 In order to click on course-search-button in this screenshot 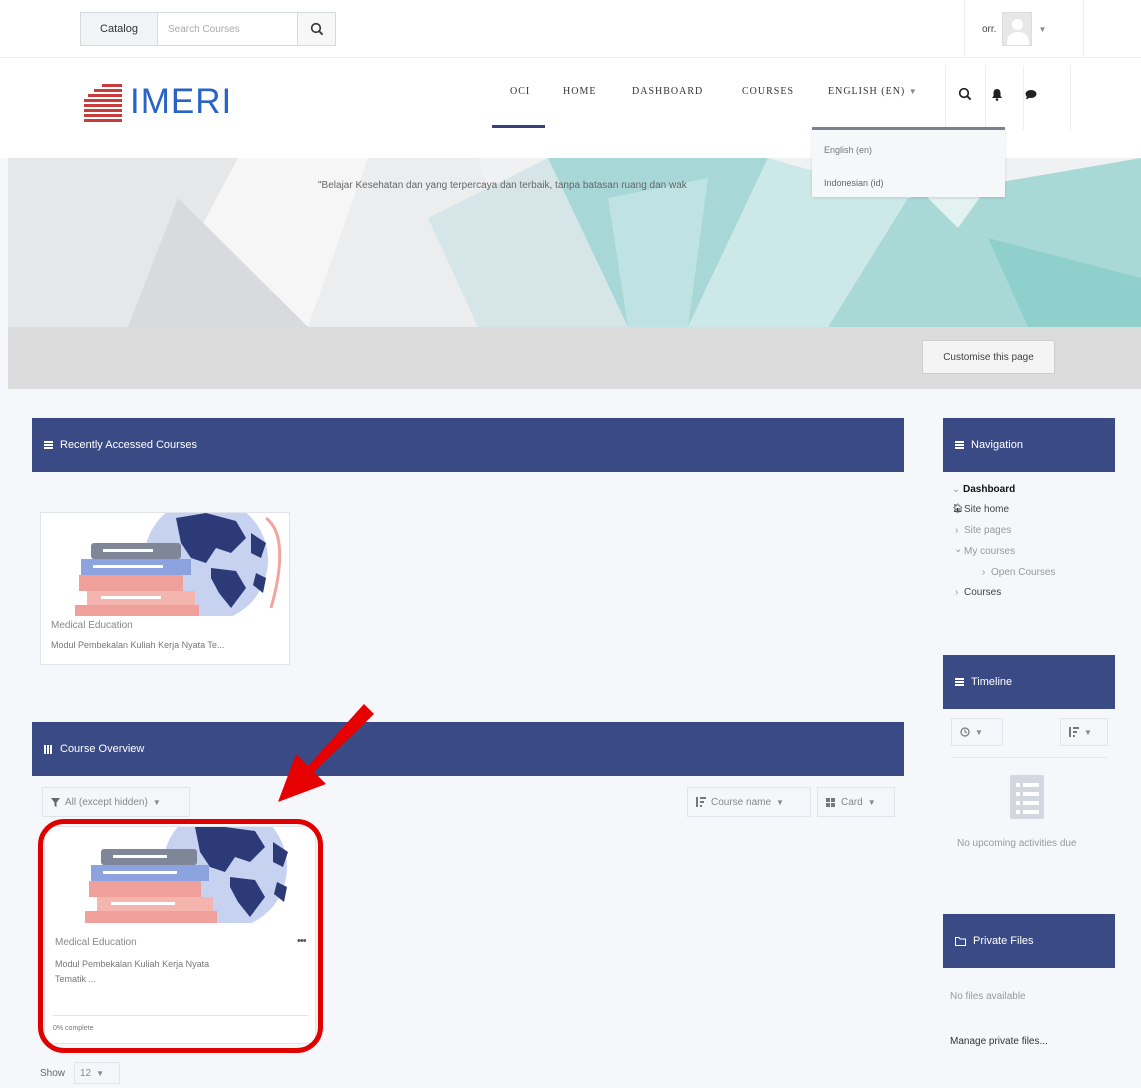, I will do `click(317, 29)`.